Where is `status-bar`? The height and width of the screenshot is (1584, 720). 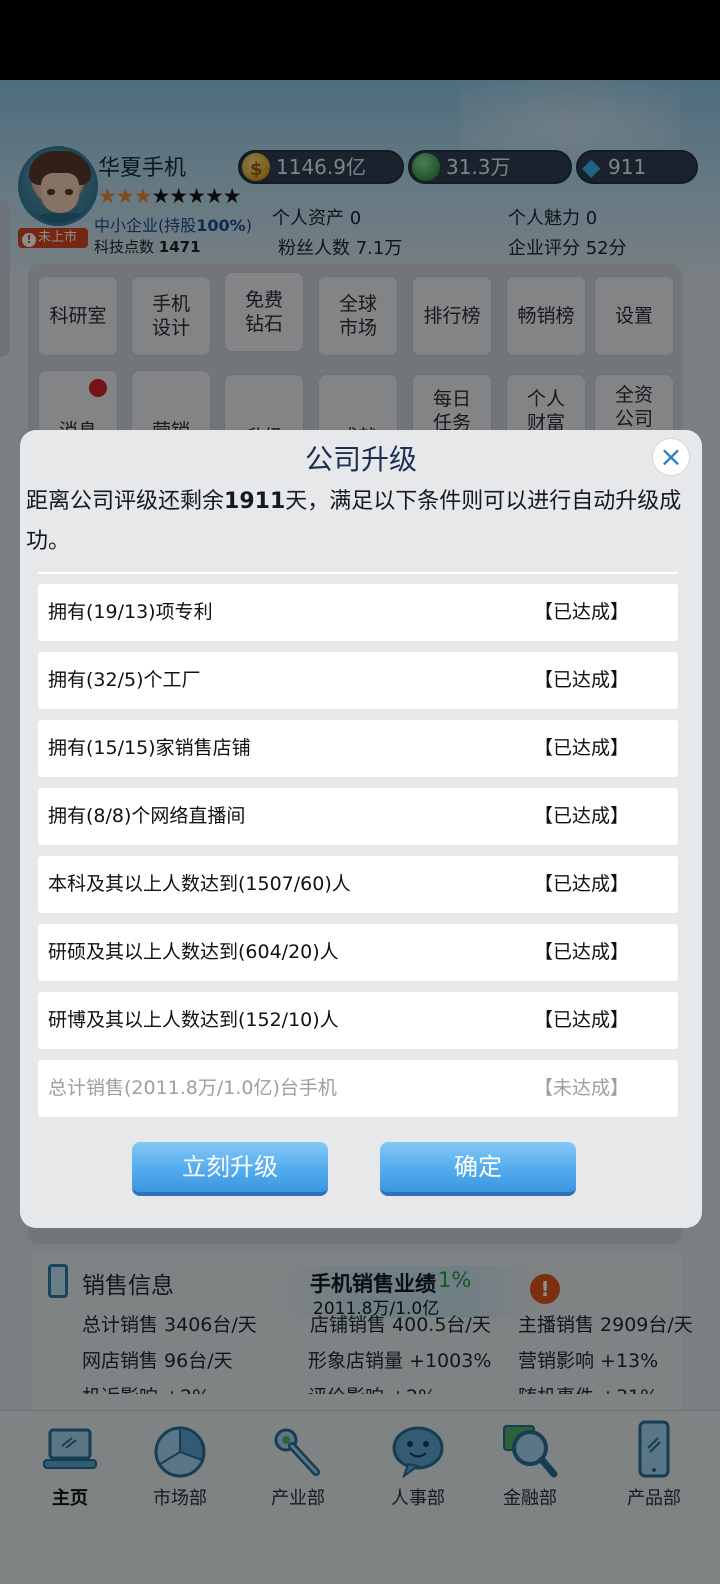 status-bar is located at coordinates (360, 40).